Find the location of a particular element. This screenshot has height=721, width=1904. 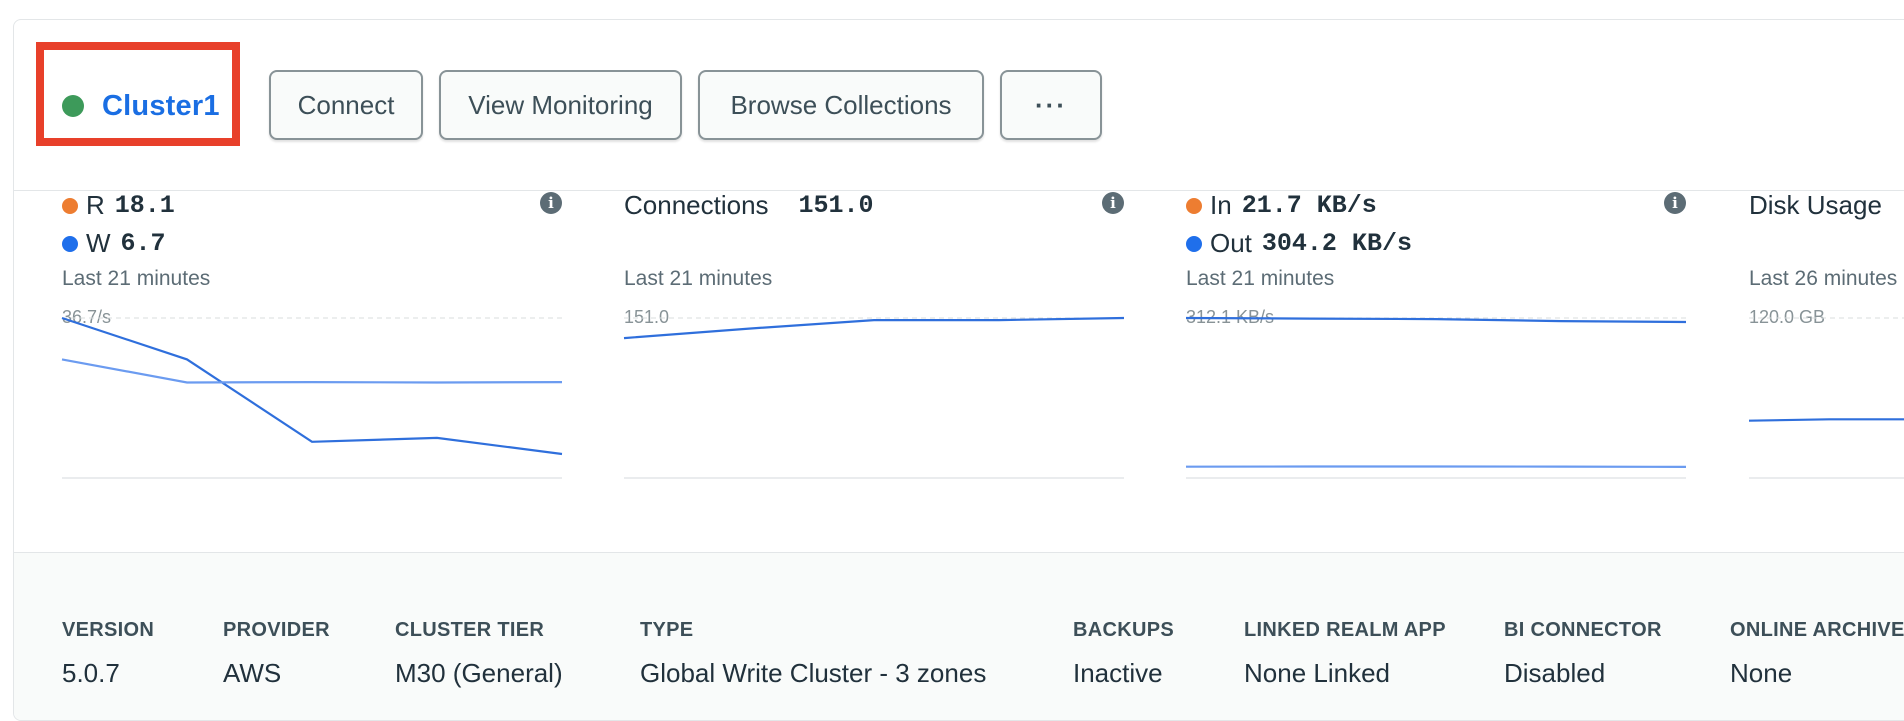

disk-usage-chart is located at coordinates (1826, 410).